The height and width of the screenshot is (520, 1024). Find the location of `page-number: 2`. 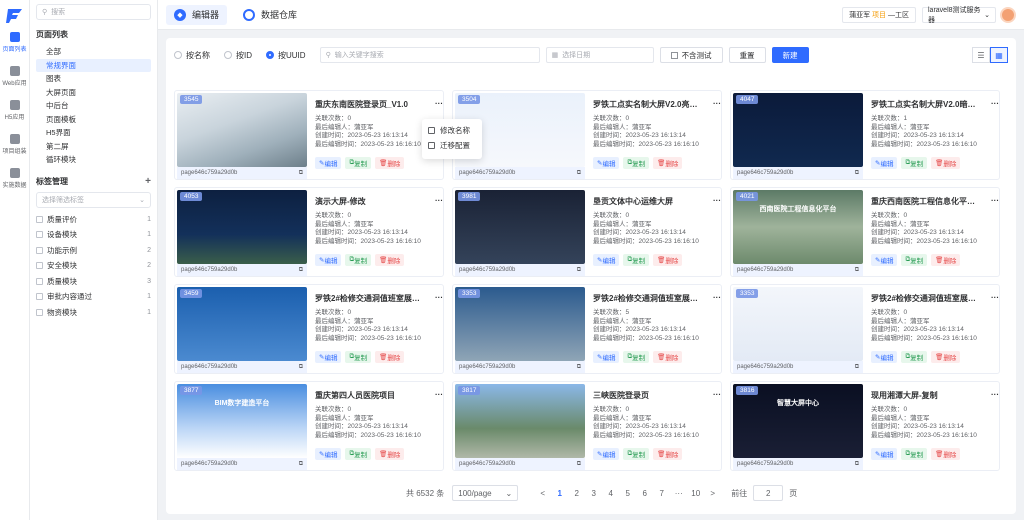

page-number: 2 is located at coordinates (576, 493).